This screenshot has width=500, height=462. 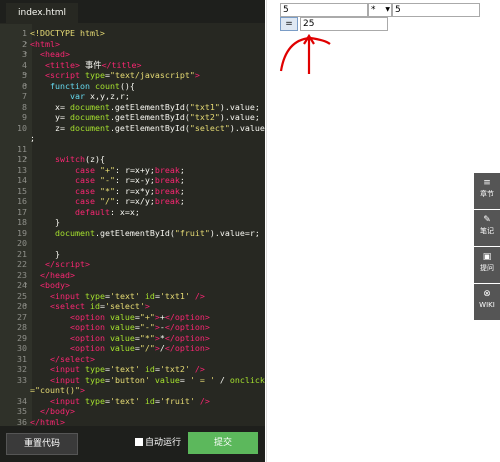 I want to click on code-text: <head>, so click(x=55, y=54).